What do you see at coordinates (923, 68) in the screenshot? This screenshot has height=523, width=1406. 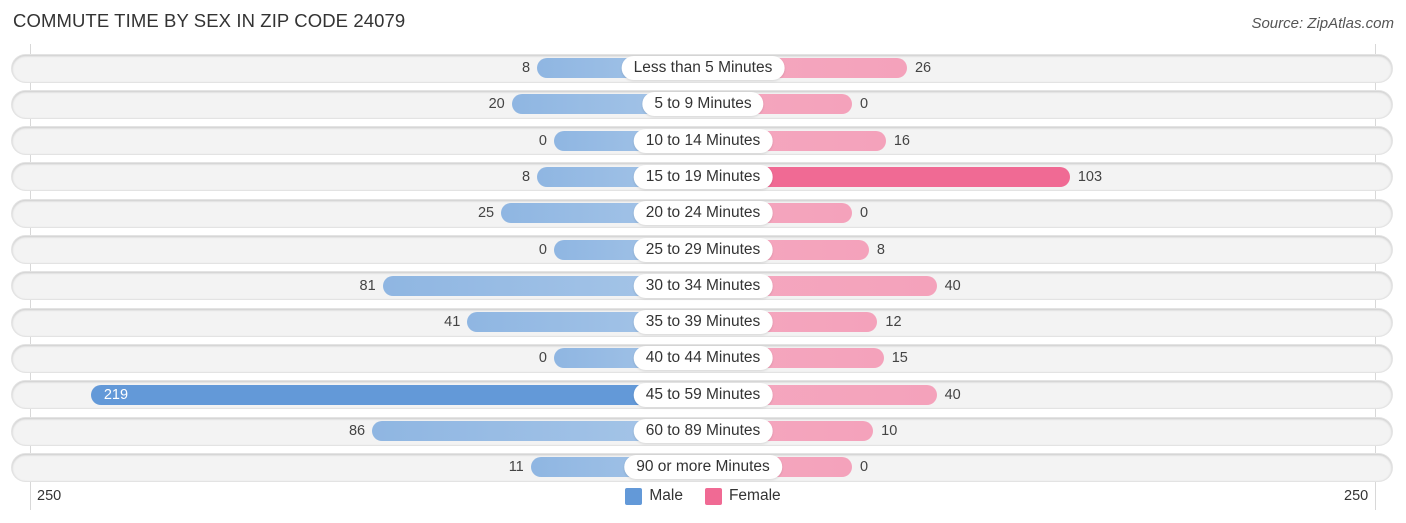 I see `value-label-female: 26` at bounding box center [923, 68].